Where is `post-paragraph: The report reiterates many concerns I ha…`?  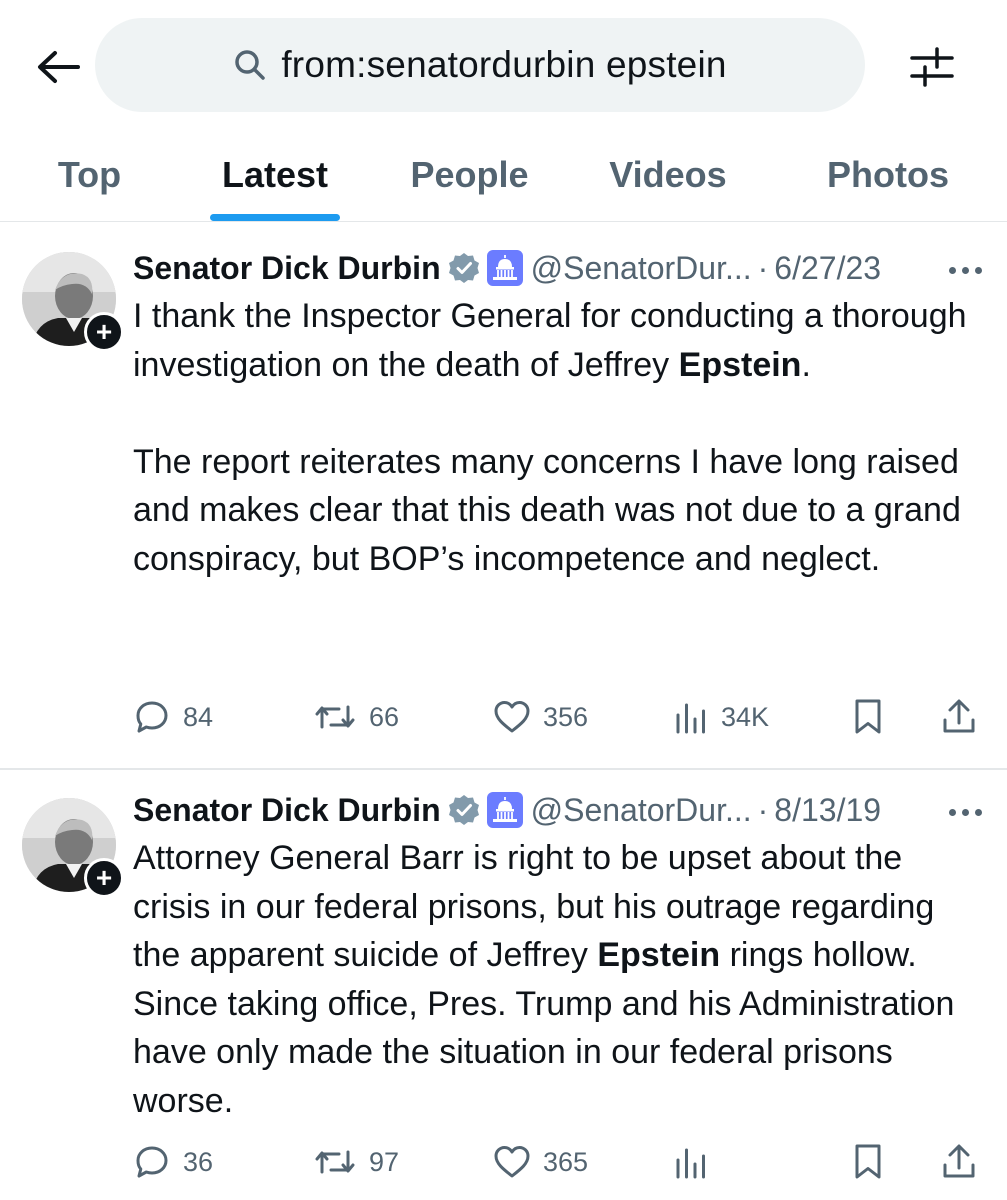
post-paragraph: The report reiterates many concerns I ha… is located at coordinates (547, 510).